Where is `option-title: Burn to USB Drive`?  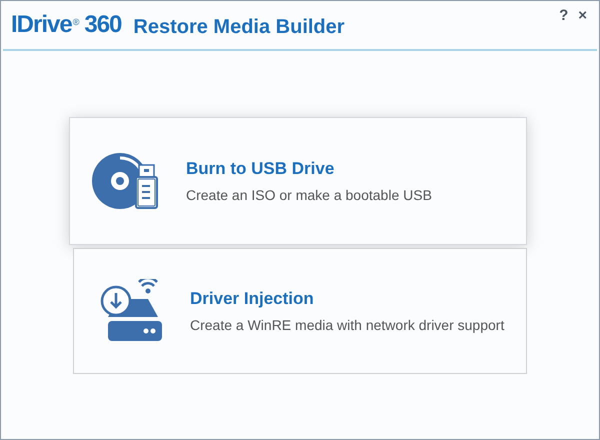 option-title: Burn to USB Drive is located at coordinates (261, 169).